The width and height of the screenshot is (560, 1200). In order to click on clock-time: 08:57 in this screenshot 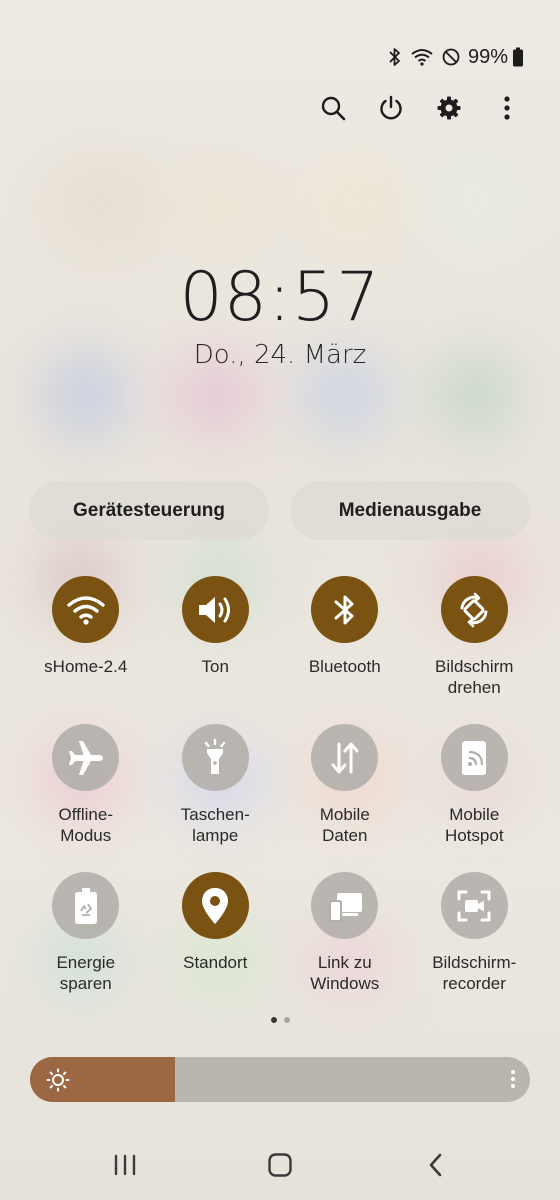, I will do `click(280, 297)`.